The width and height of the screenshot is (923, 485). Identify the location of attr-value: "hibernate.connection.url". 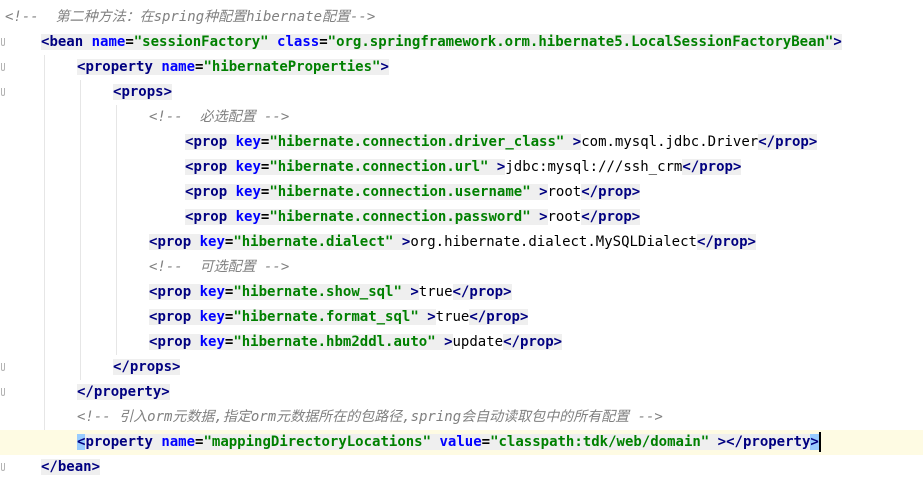
(379, 167).